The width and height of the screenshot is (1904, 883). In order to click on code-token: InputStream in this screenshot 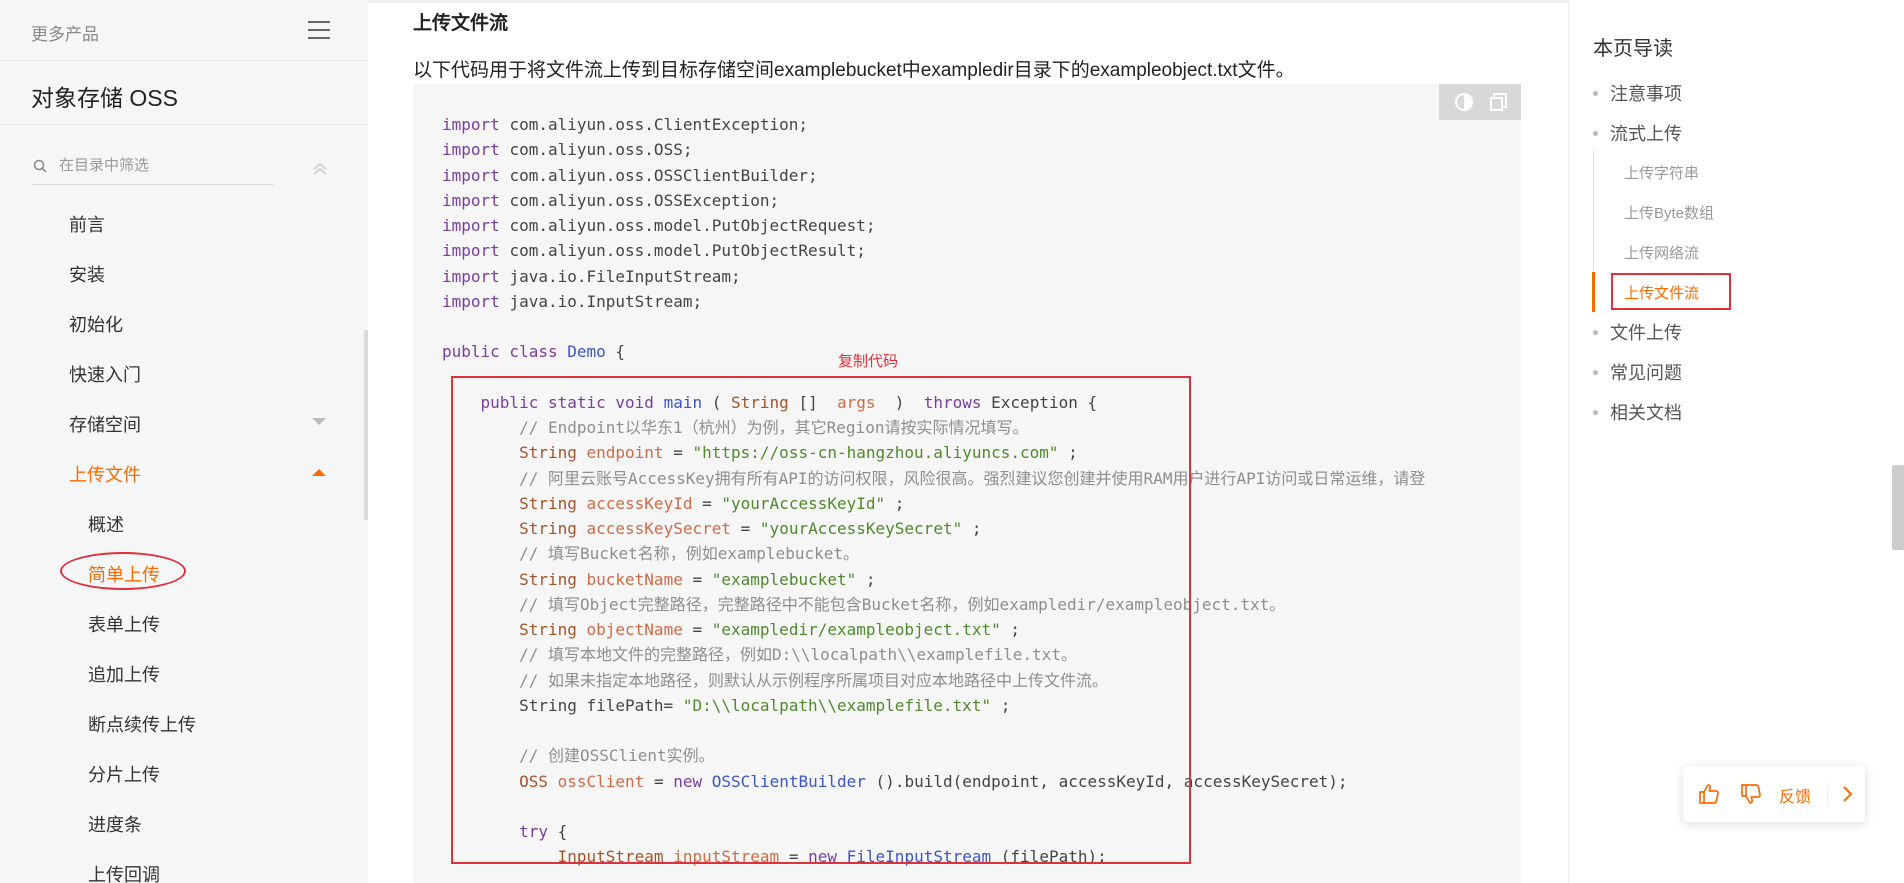, I will do `click(553, 857)`.